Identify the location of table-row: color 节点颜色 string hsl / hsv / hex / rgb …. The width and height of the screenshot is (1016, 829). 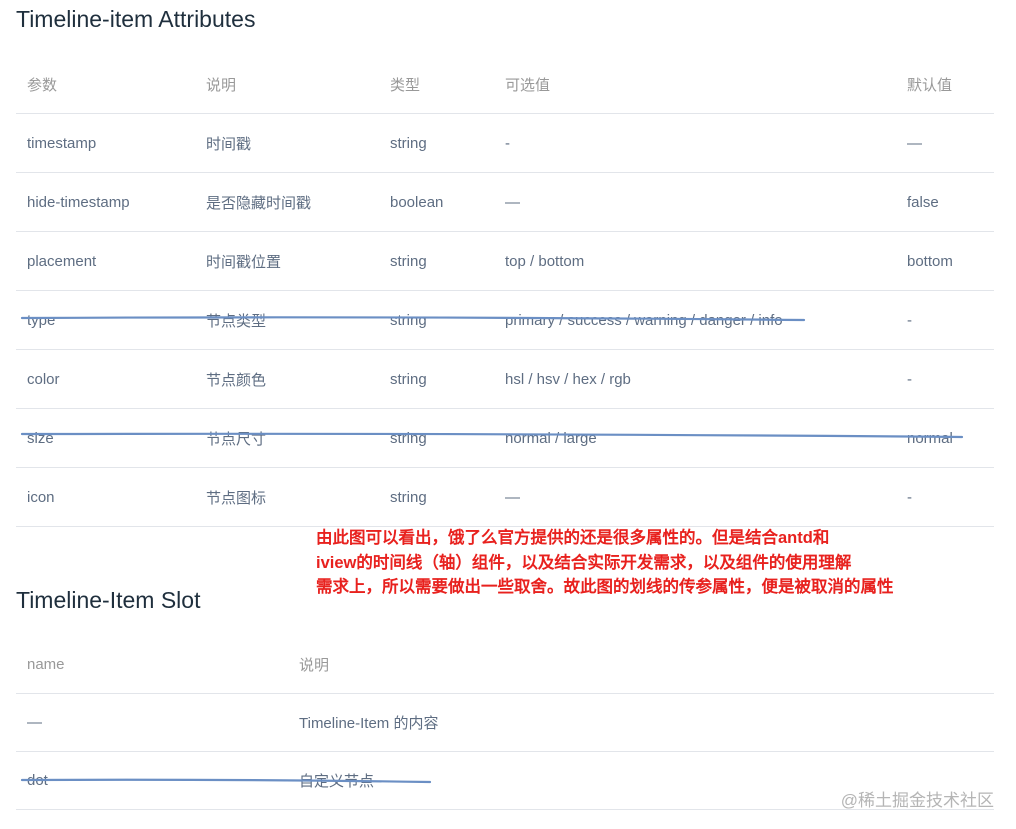
(505, 379).